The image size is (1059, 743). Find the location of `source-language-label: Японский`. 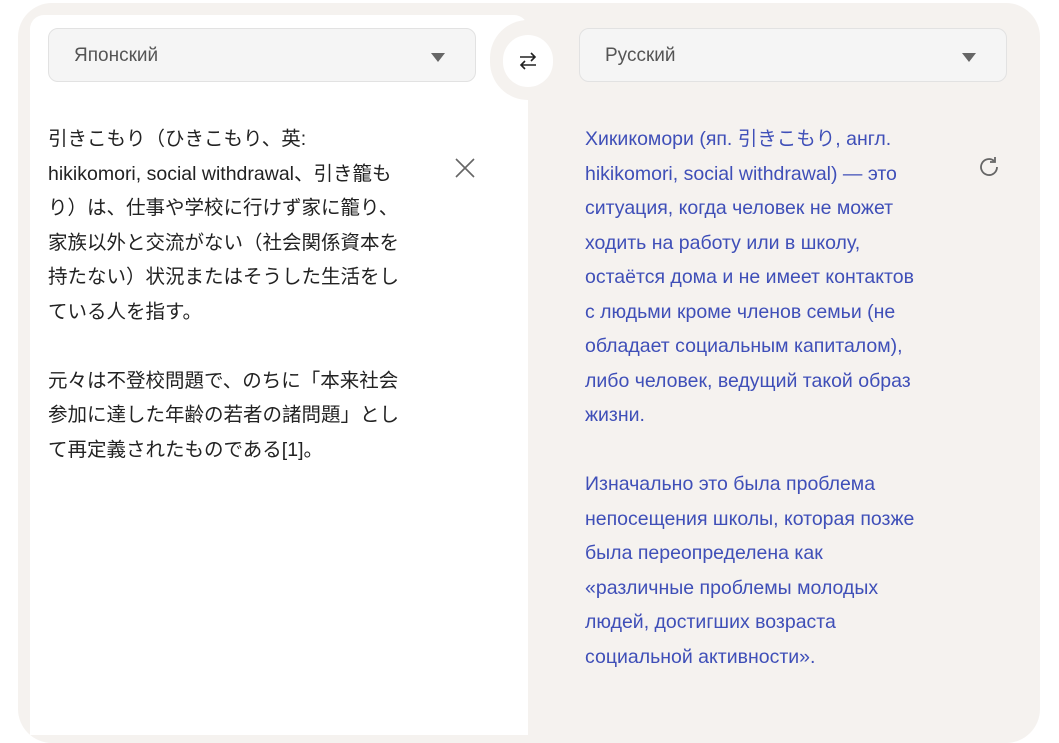

source-language-label: Японский is located at coordinates (116, 55).